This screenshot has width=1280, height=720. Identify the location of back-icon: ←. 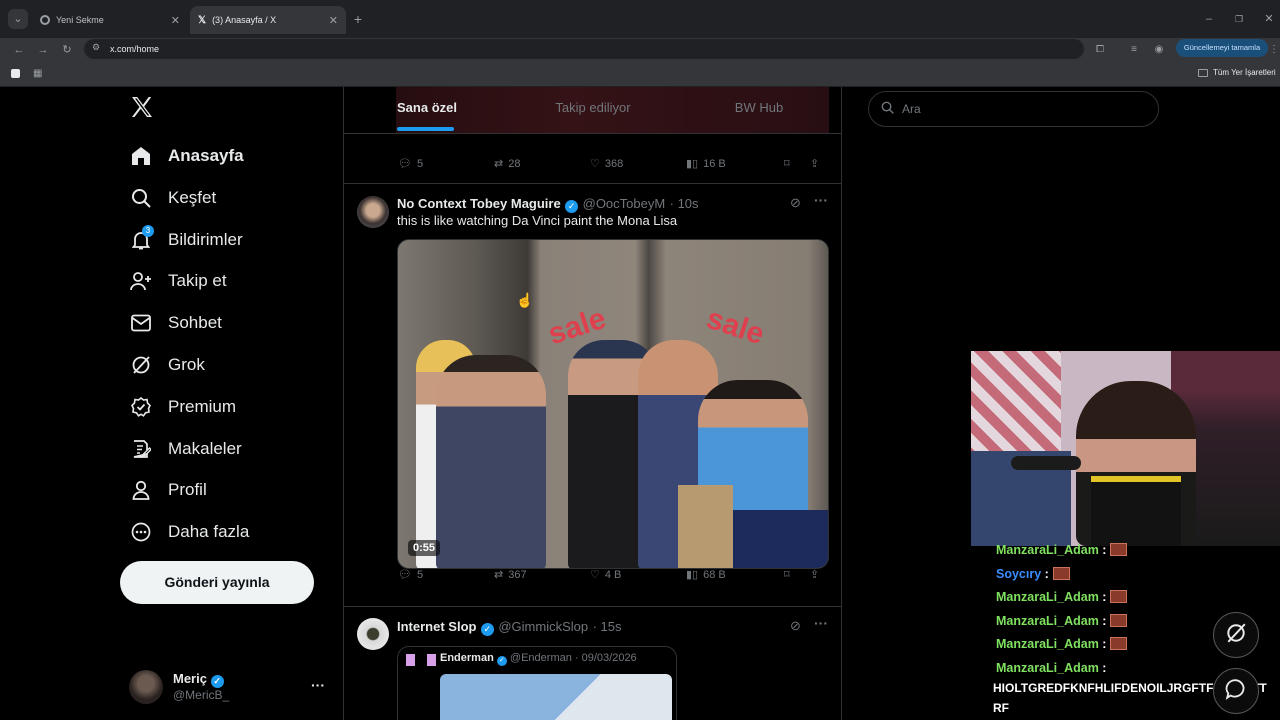
(19, 50).